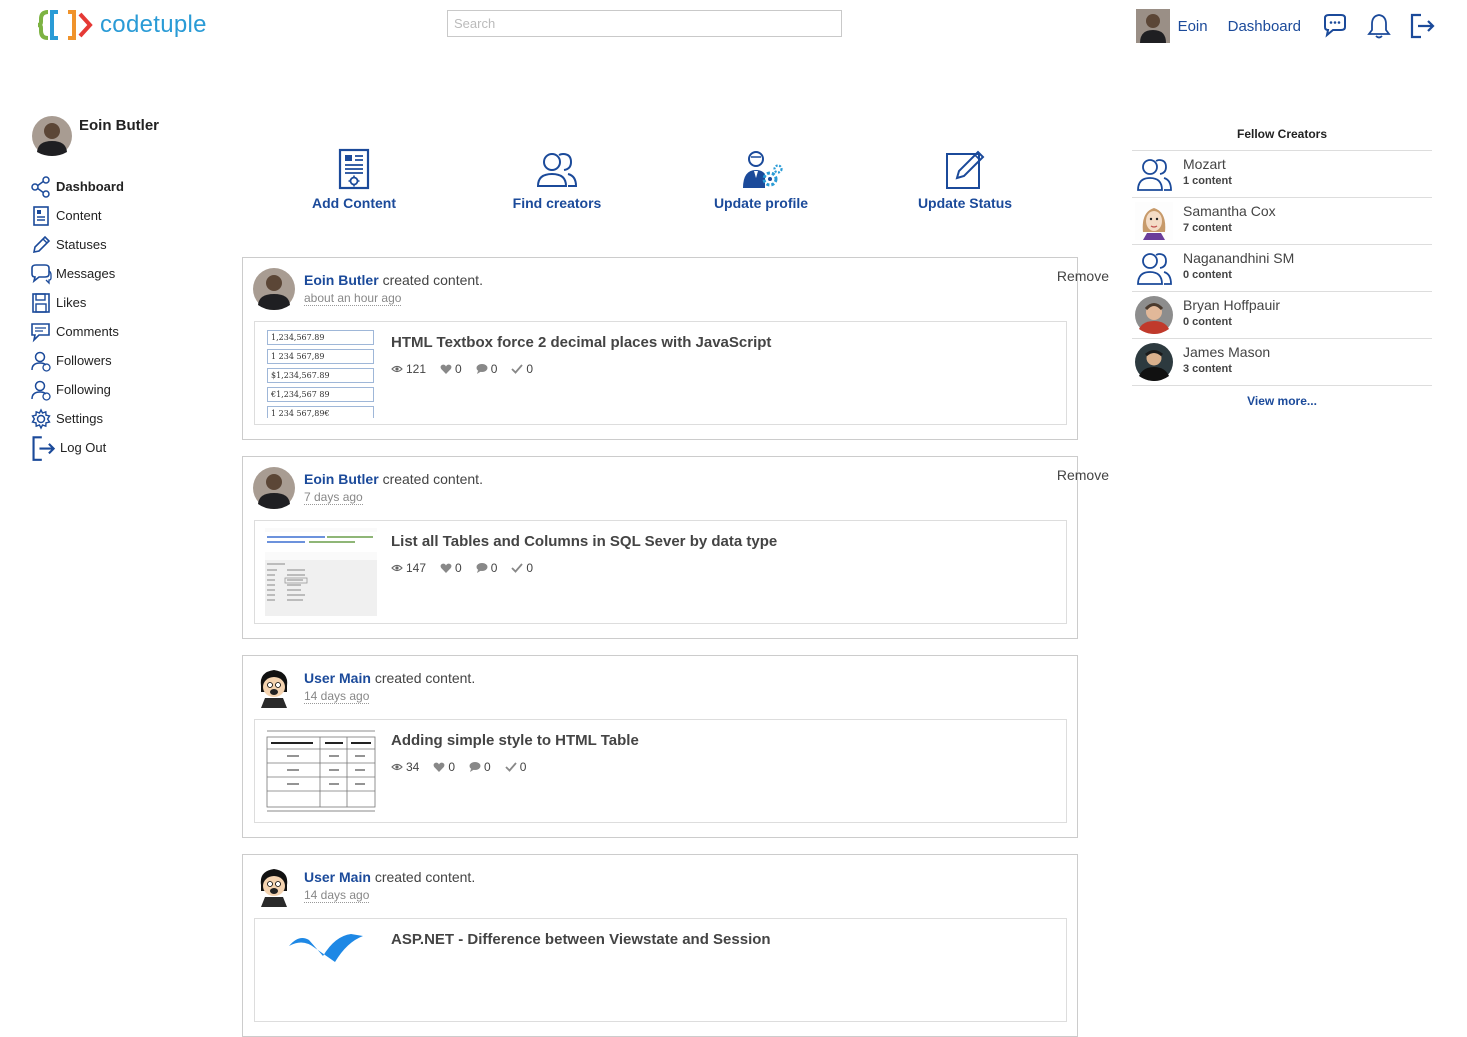 The height and width of the screenshot is (1037, 1467). Describe the element at coordinates (77, 389) in the screenshot. I see `sidebar-item-following: Following` at that location.